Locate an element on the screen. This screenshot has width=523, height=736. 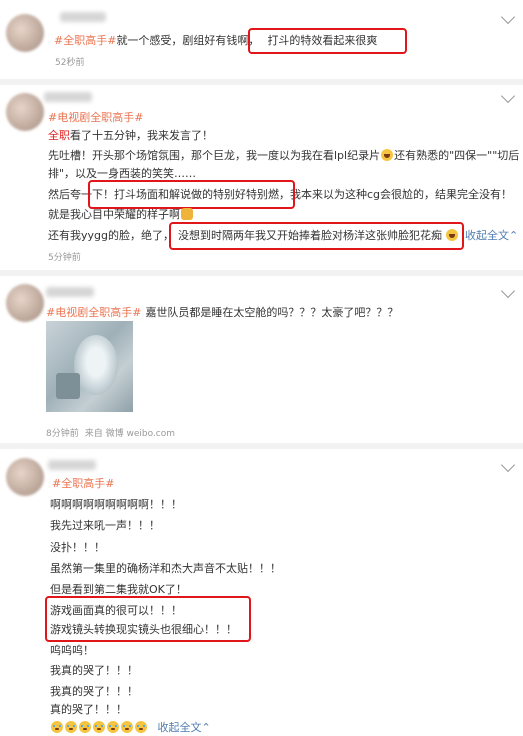
post-time: 5分钟前 is located at coordinates (64, 258).